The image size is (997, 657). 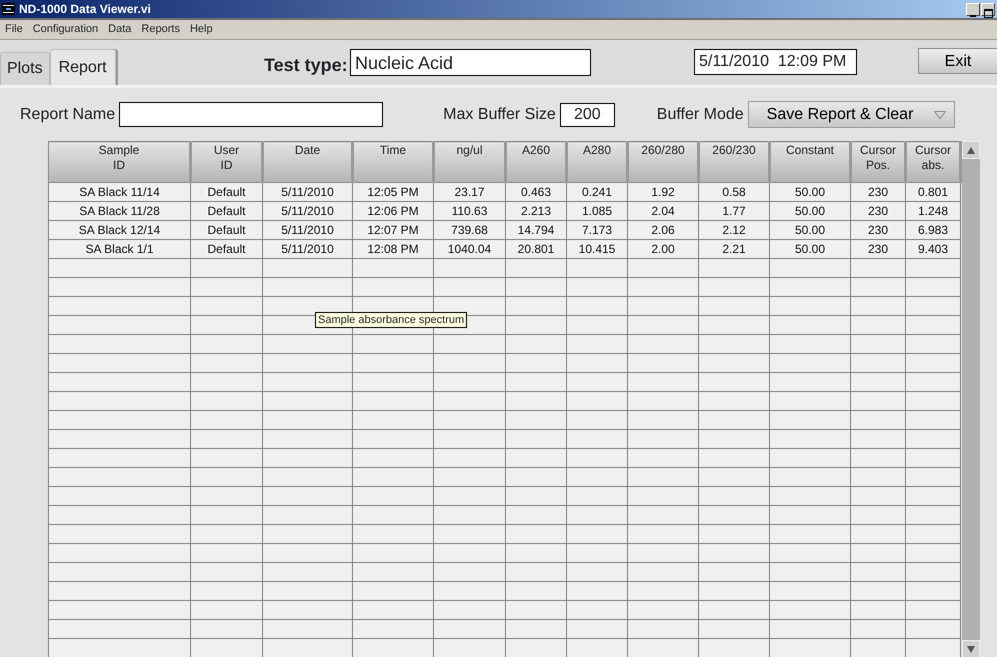 What do you see at coordinates (226, 162) in the screenshot?
I see `column-header: User ID` at bounding box center [226, 162].